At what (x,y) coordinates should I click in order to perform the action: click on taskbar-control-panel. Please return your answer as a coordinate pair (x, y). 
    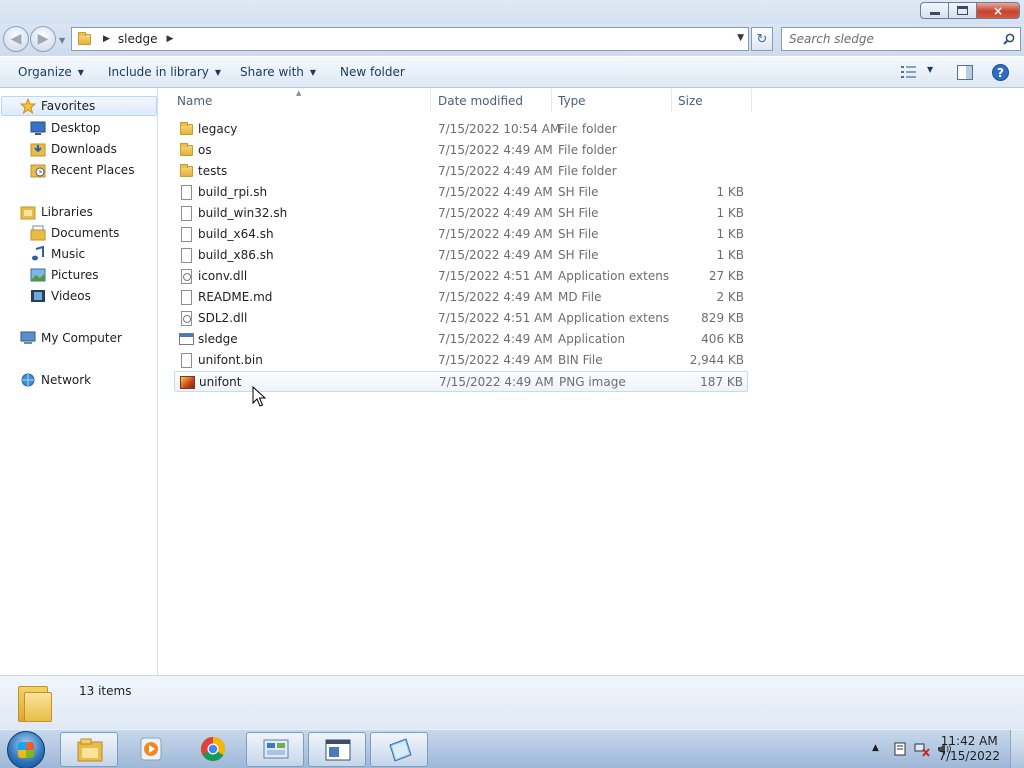
    Looking at the image, I should click on (275, 749).